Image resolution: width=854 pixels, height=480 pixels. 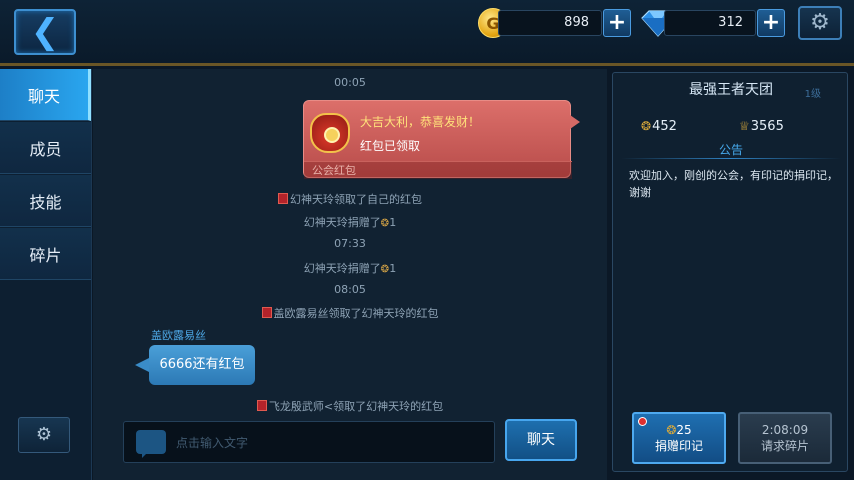 What do you see at coordinates (710, 23) in the screenshot?
I see `gem-counter: 312` at bounding box center [710, 23].